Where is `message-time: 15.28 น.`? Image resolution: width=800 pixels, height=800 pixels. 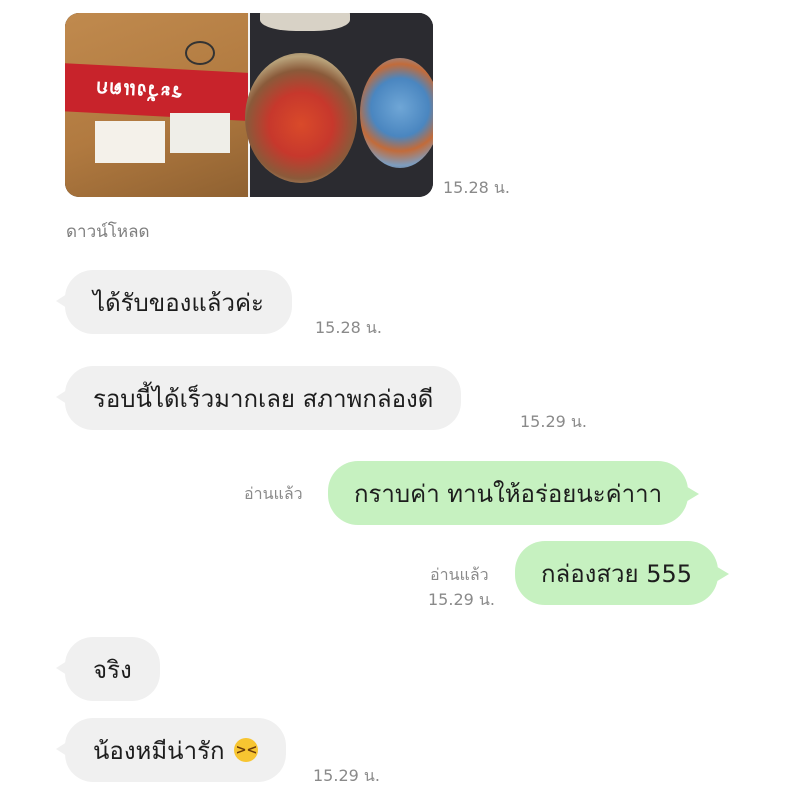 message-time: 15.28 น. is located at coordinates (348, 327).